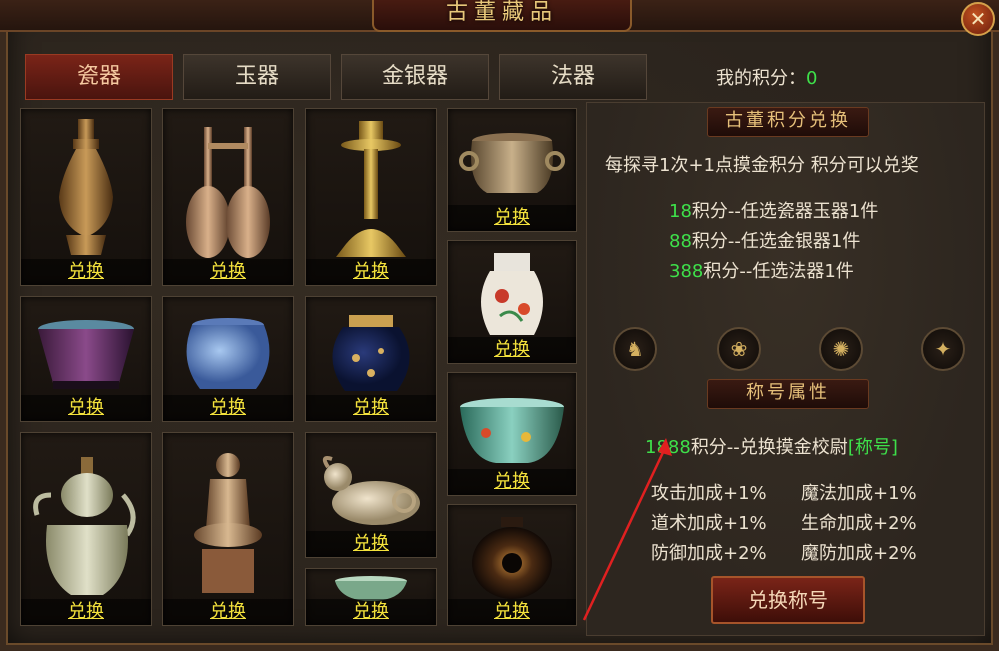 The image size is (999, 651). Describe the element at coordinates (371, 189) in the screenshot. I see `candle-stand-image` at that location.